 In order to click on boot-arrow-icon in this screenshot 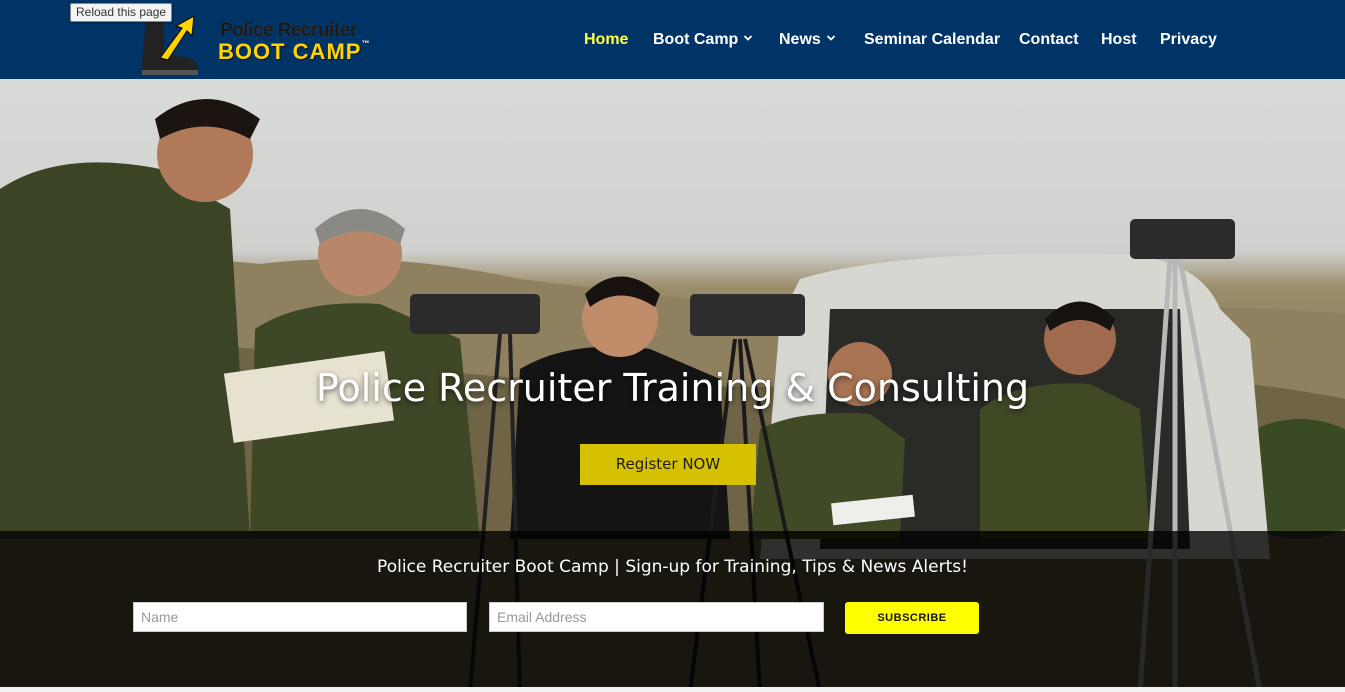, I will do `click(170, 44)`.